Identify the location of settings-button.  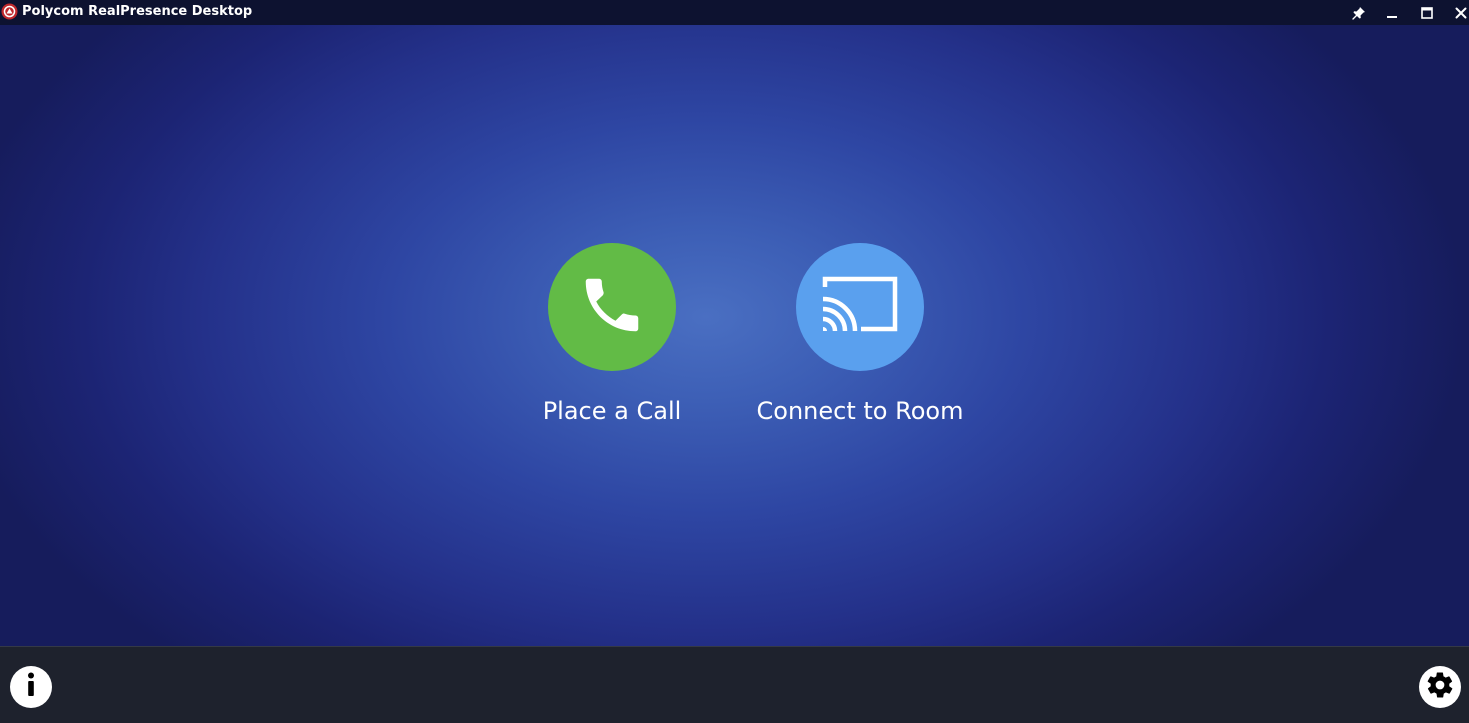
(1440, 687).